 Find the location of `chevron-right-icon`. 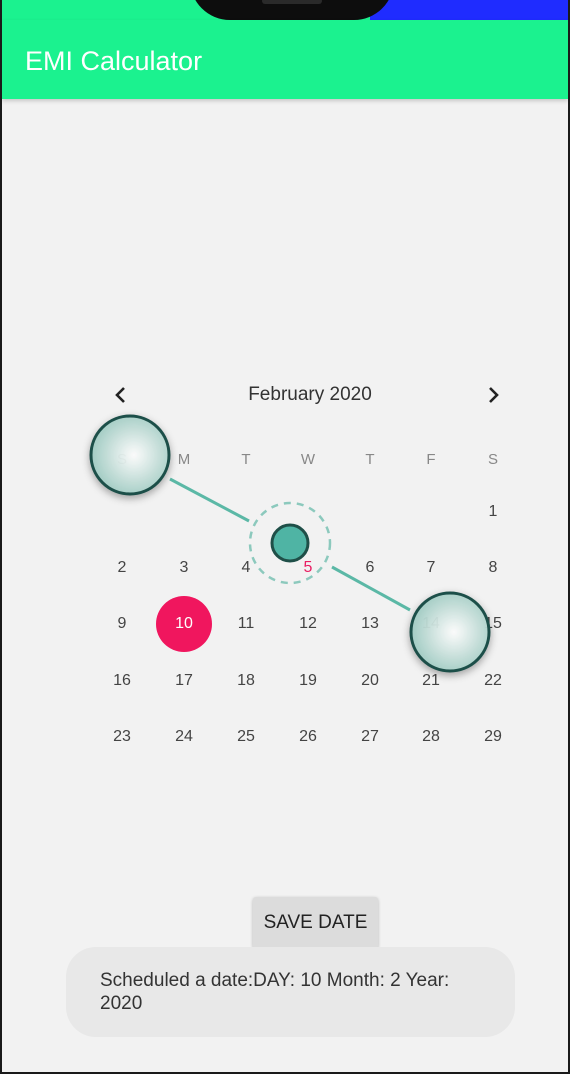

chevron-right-icon is located at coordinates (494, 395).